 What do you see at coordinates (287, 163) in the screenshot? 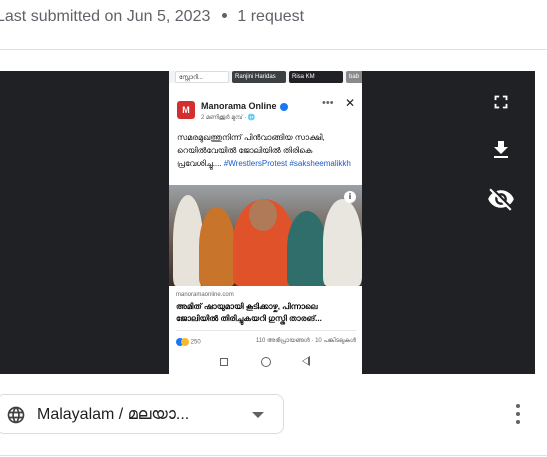
I see `post-hashtags: #WrestlersProtest #saksheemalikkh` at bounding box center [287, 163].